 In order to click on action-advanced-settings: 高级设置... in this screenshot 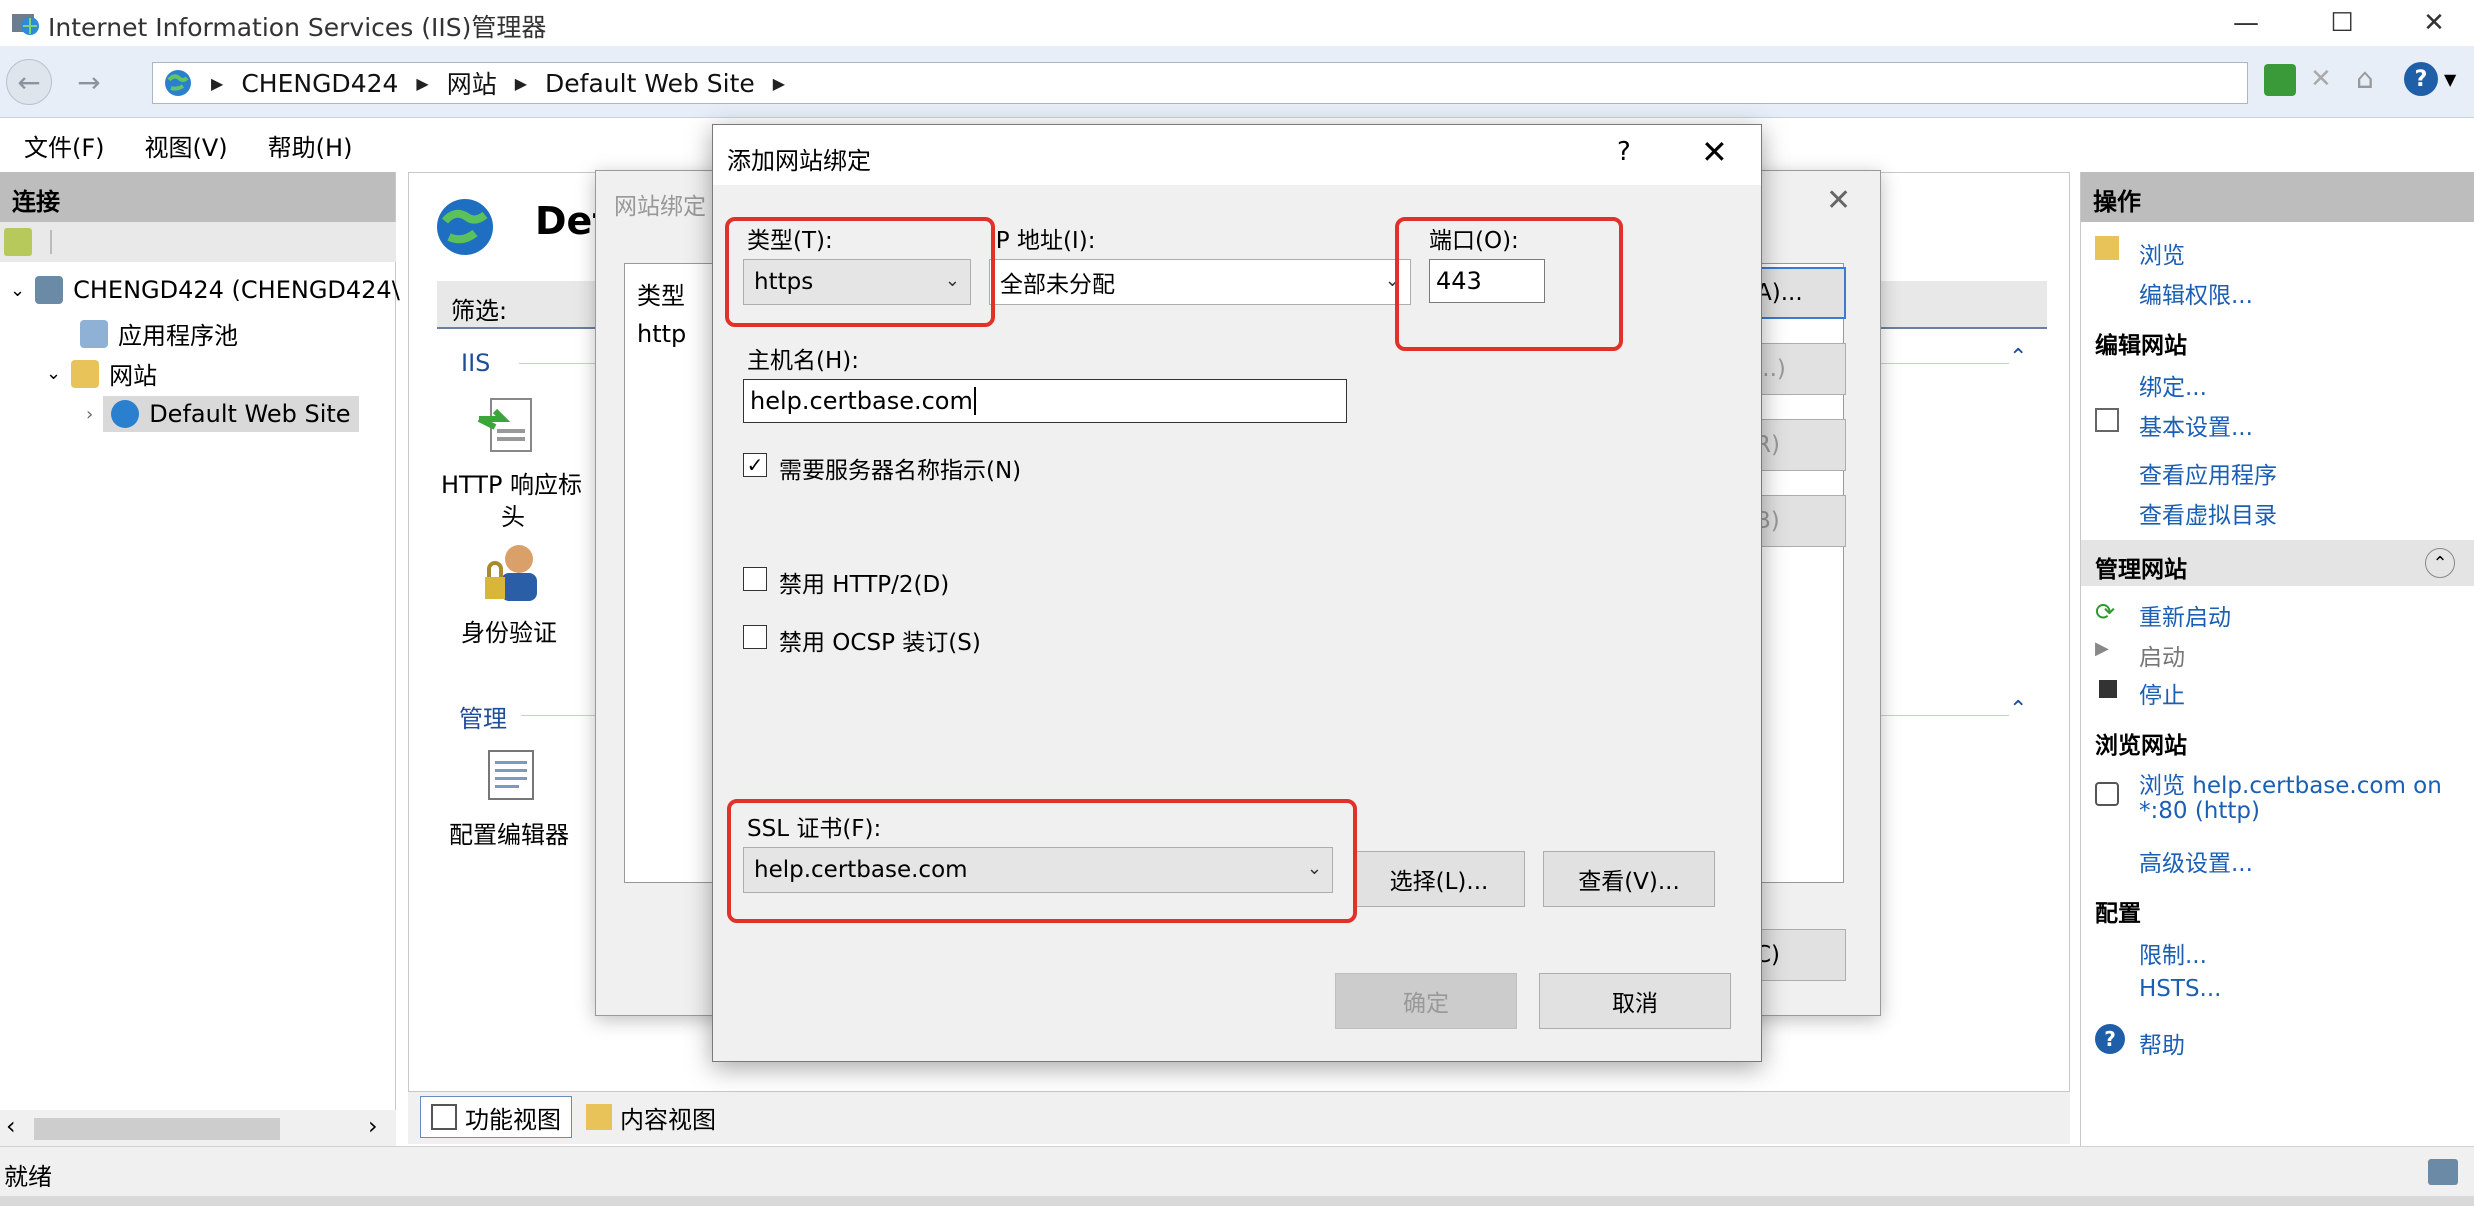, I will do `click(2196, 861)`.